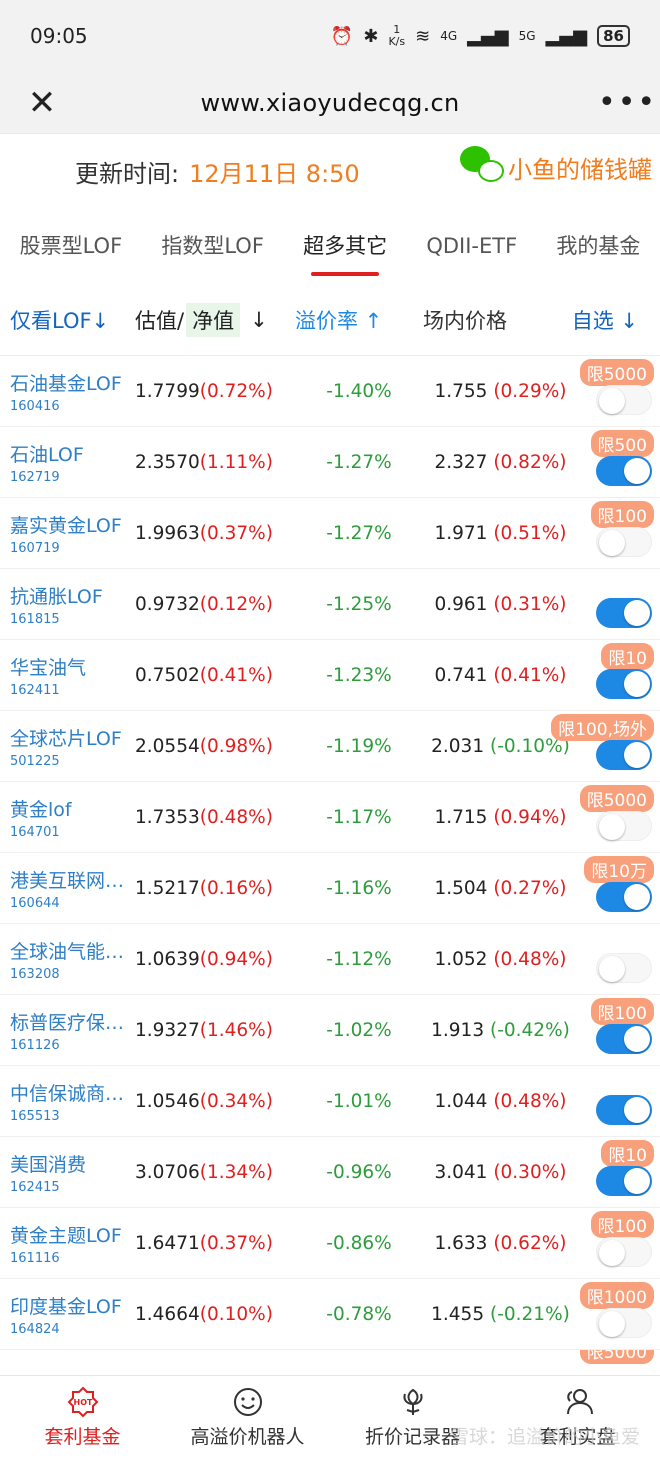 The width and height of the screenshot is (660, 1459). What do you see at coordinates (215, 391) in the screenshot?
I see `nav-cell: 1.7799(0.72%)` at bounding box center [215, 391].